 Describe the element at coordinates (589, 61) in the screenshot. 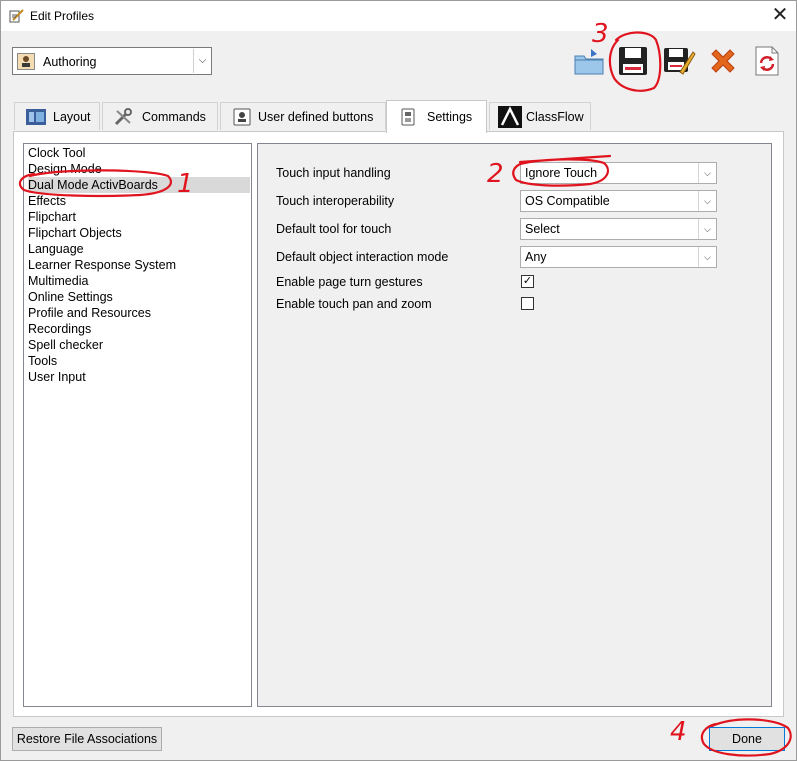

I see `new-profile-icon` at that location.